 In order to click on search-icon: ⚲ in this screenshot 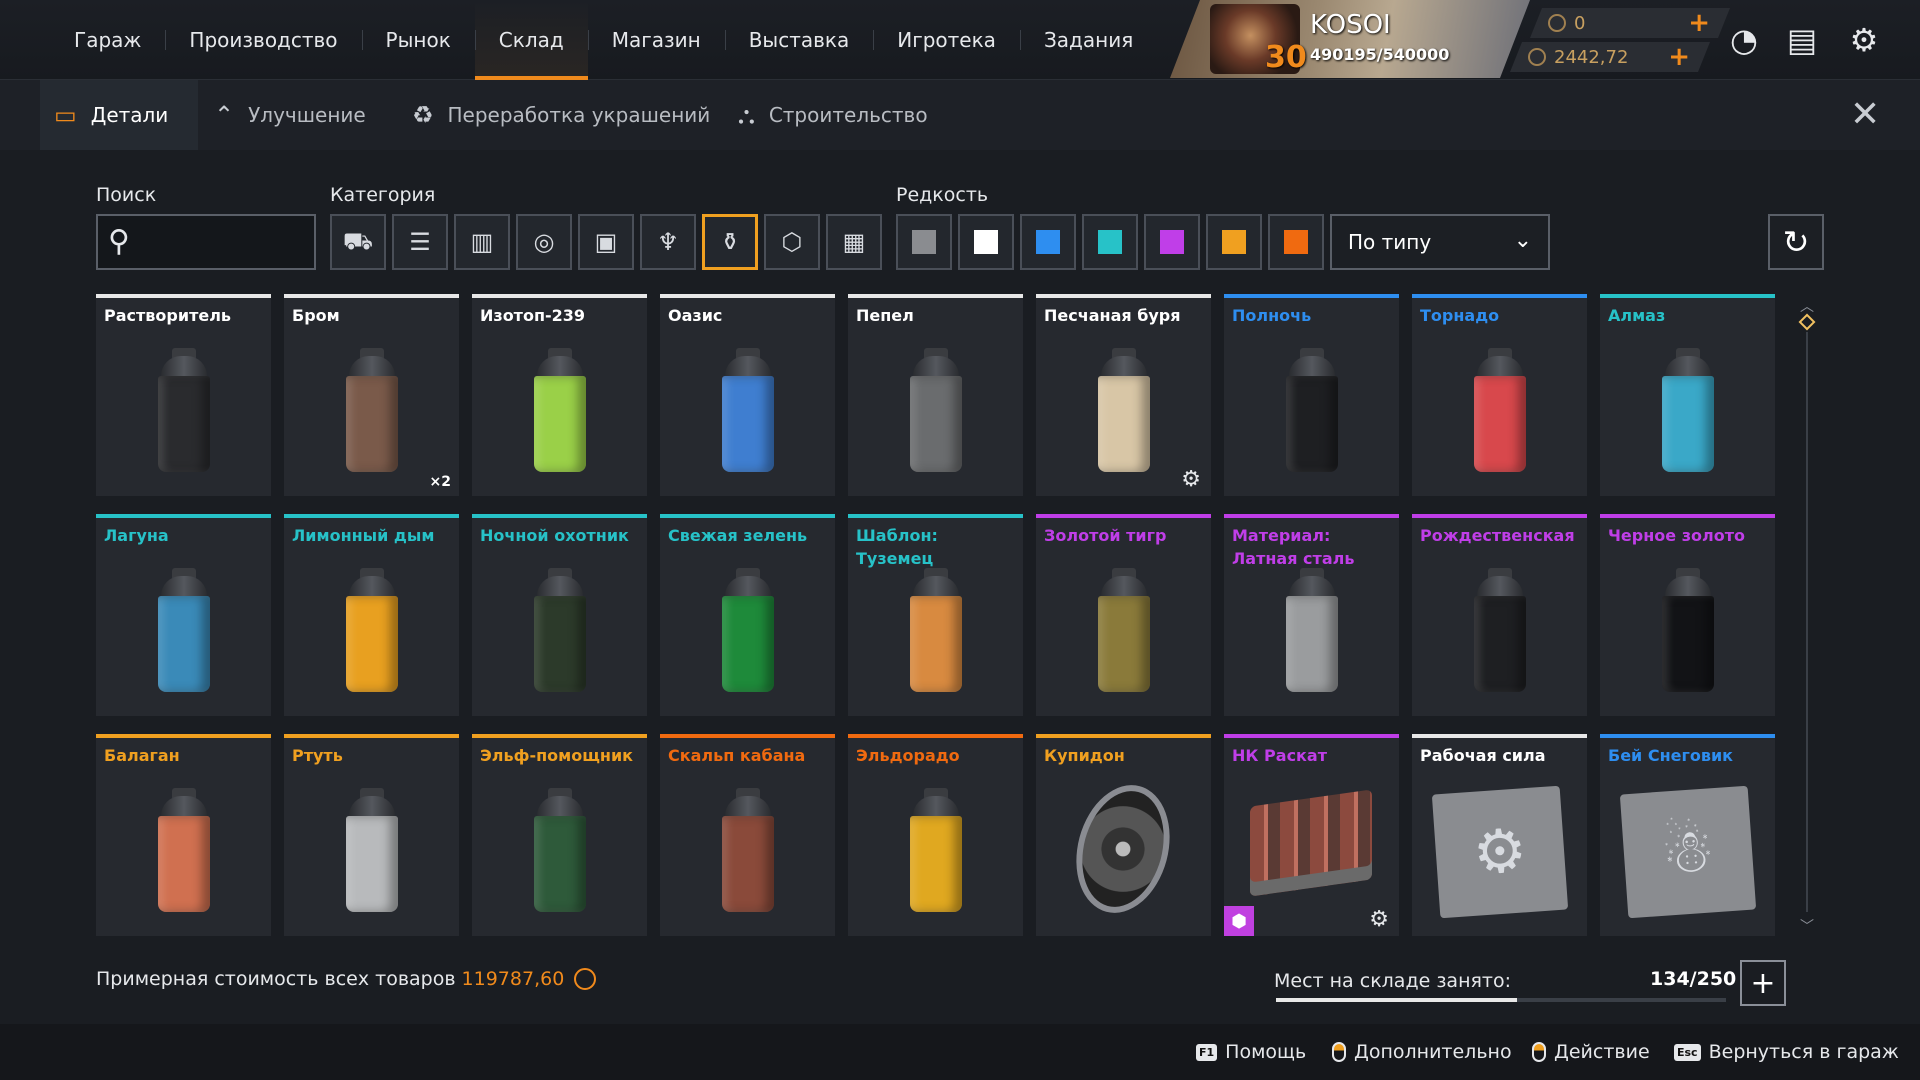, I will do `click(119, 241)`.